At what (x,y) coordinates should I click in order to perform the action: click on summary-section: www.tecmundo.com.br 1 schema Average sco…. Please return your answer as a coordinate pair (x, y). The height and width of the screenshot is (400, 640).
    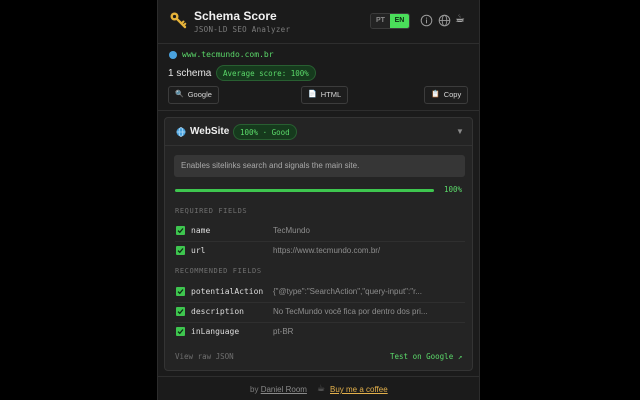
    Looking at the image, I should click on (318, 78).